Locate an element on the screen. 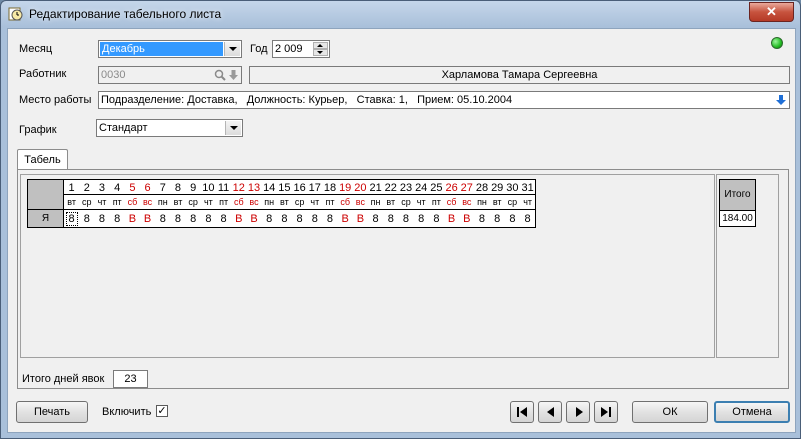 This screenshot has height=439, width=801. print-button: Печать is located at coordinates (52, 412).